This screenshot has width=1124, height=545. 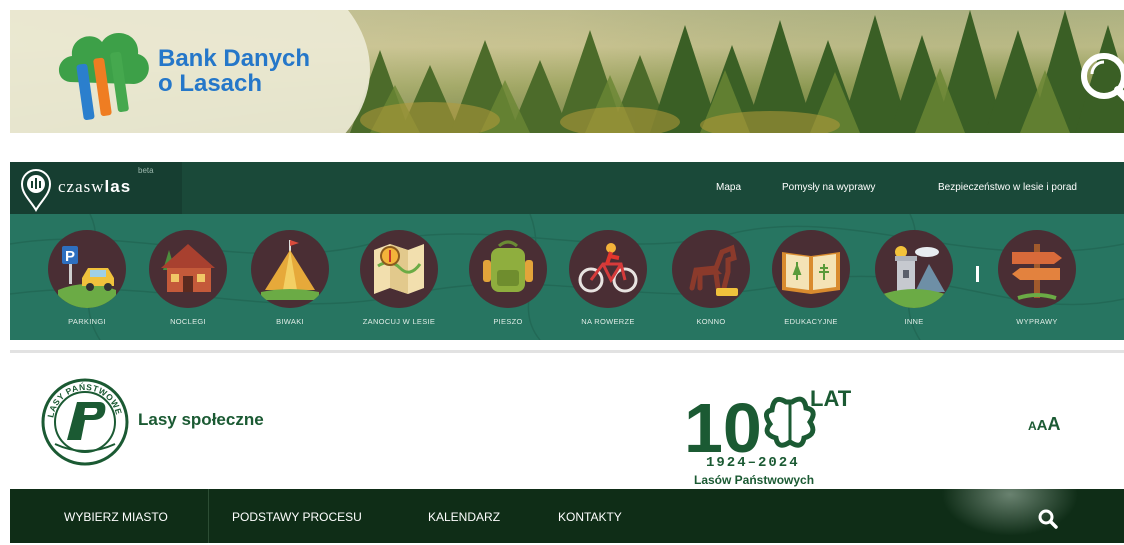 What do you see at coordinates (36, 190) in the screenshot?
I see `tree-pin-icon` at bounding box center [36, 190].